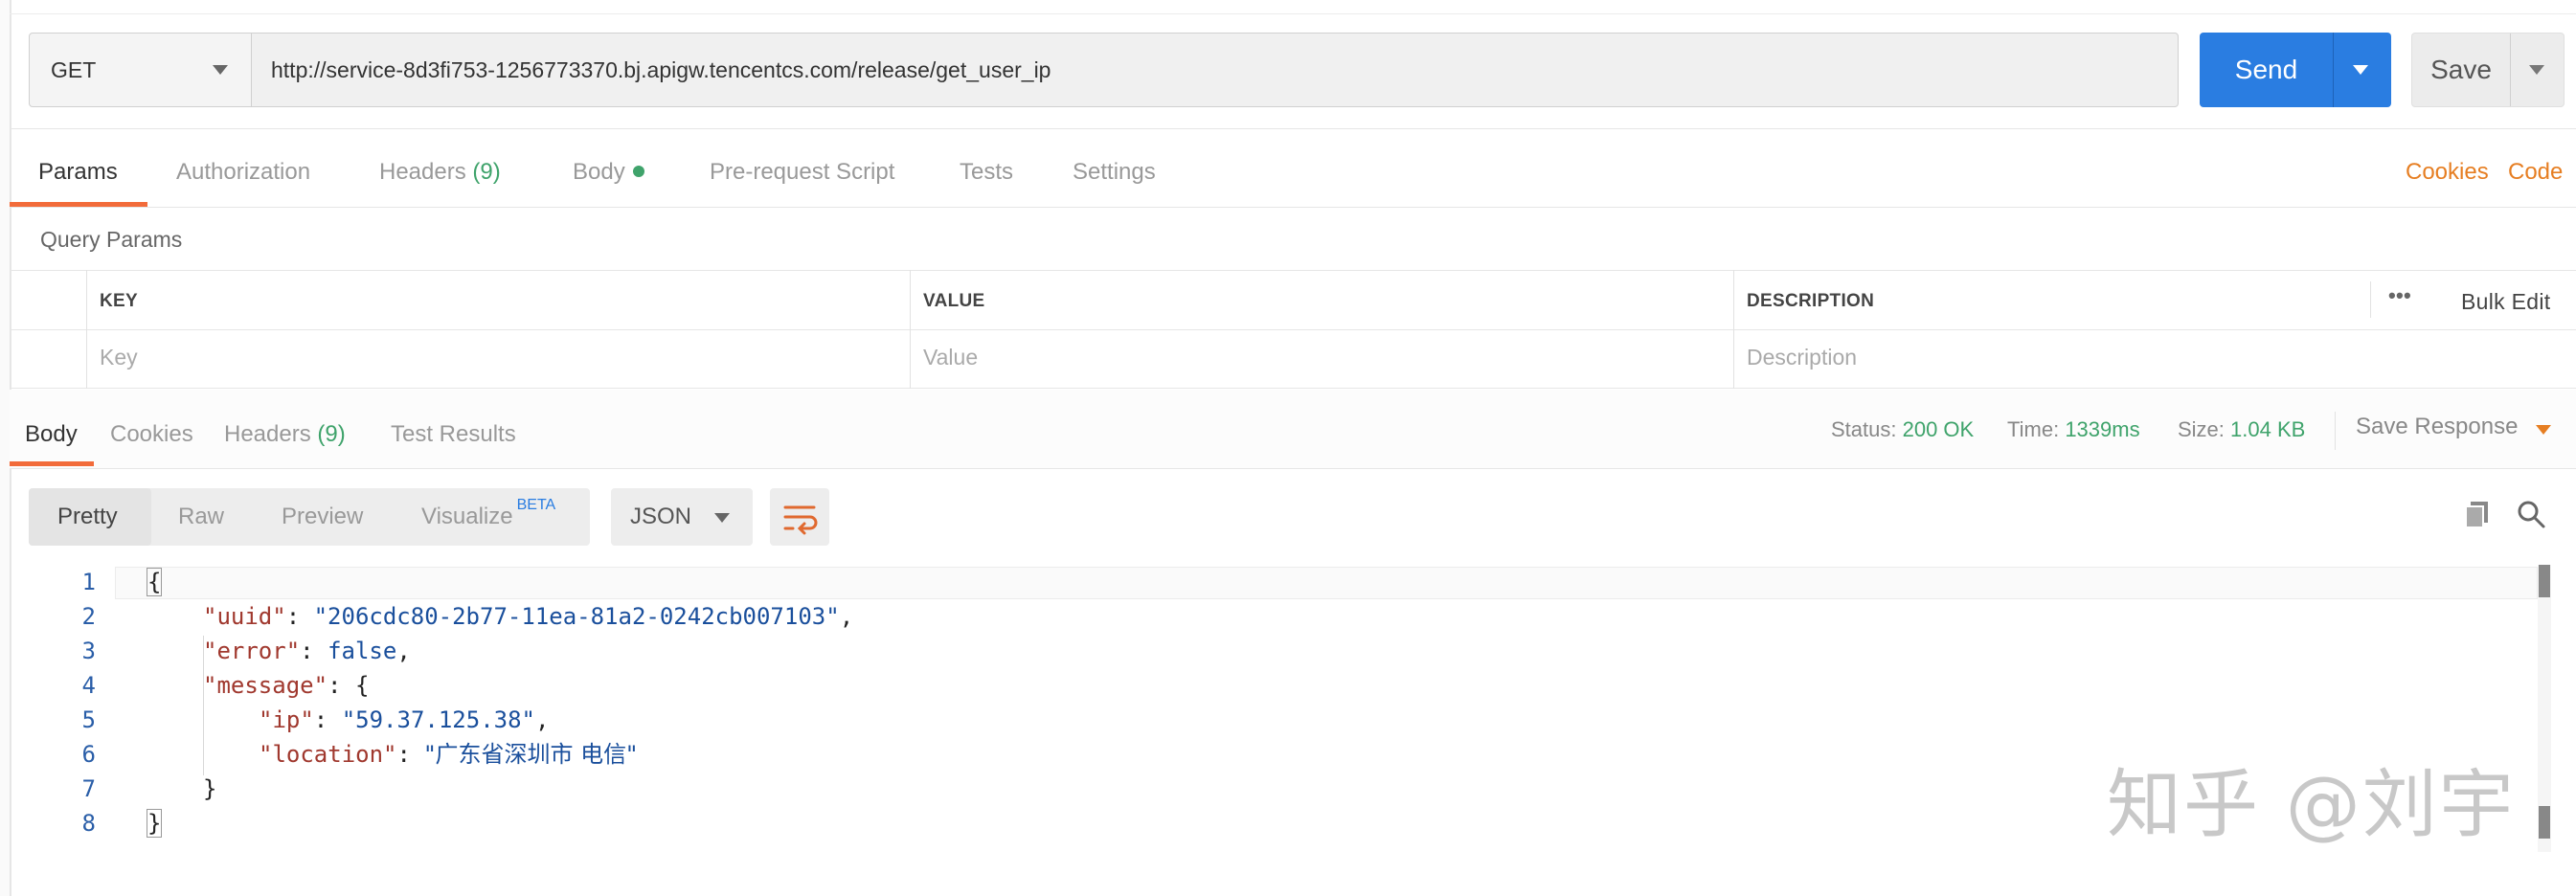  Describe the element at coordinates (2311, 805) in the screenshot. I see `watermark: 知乎 @刘宇` at that location.